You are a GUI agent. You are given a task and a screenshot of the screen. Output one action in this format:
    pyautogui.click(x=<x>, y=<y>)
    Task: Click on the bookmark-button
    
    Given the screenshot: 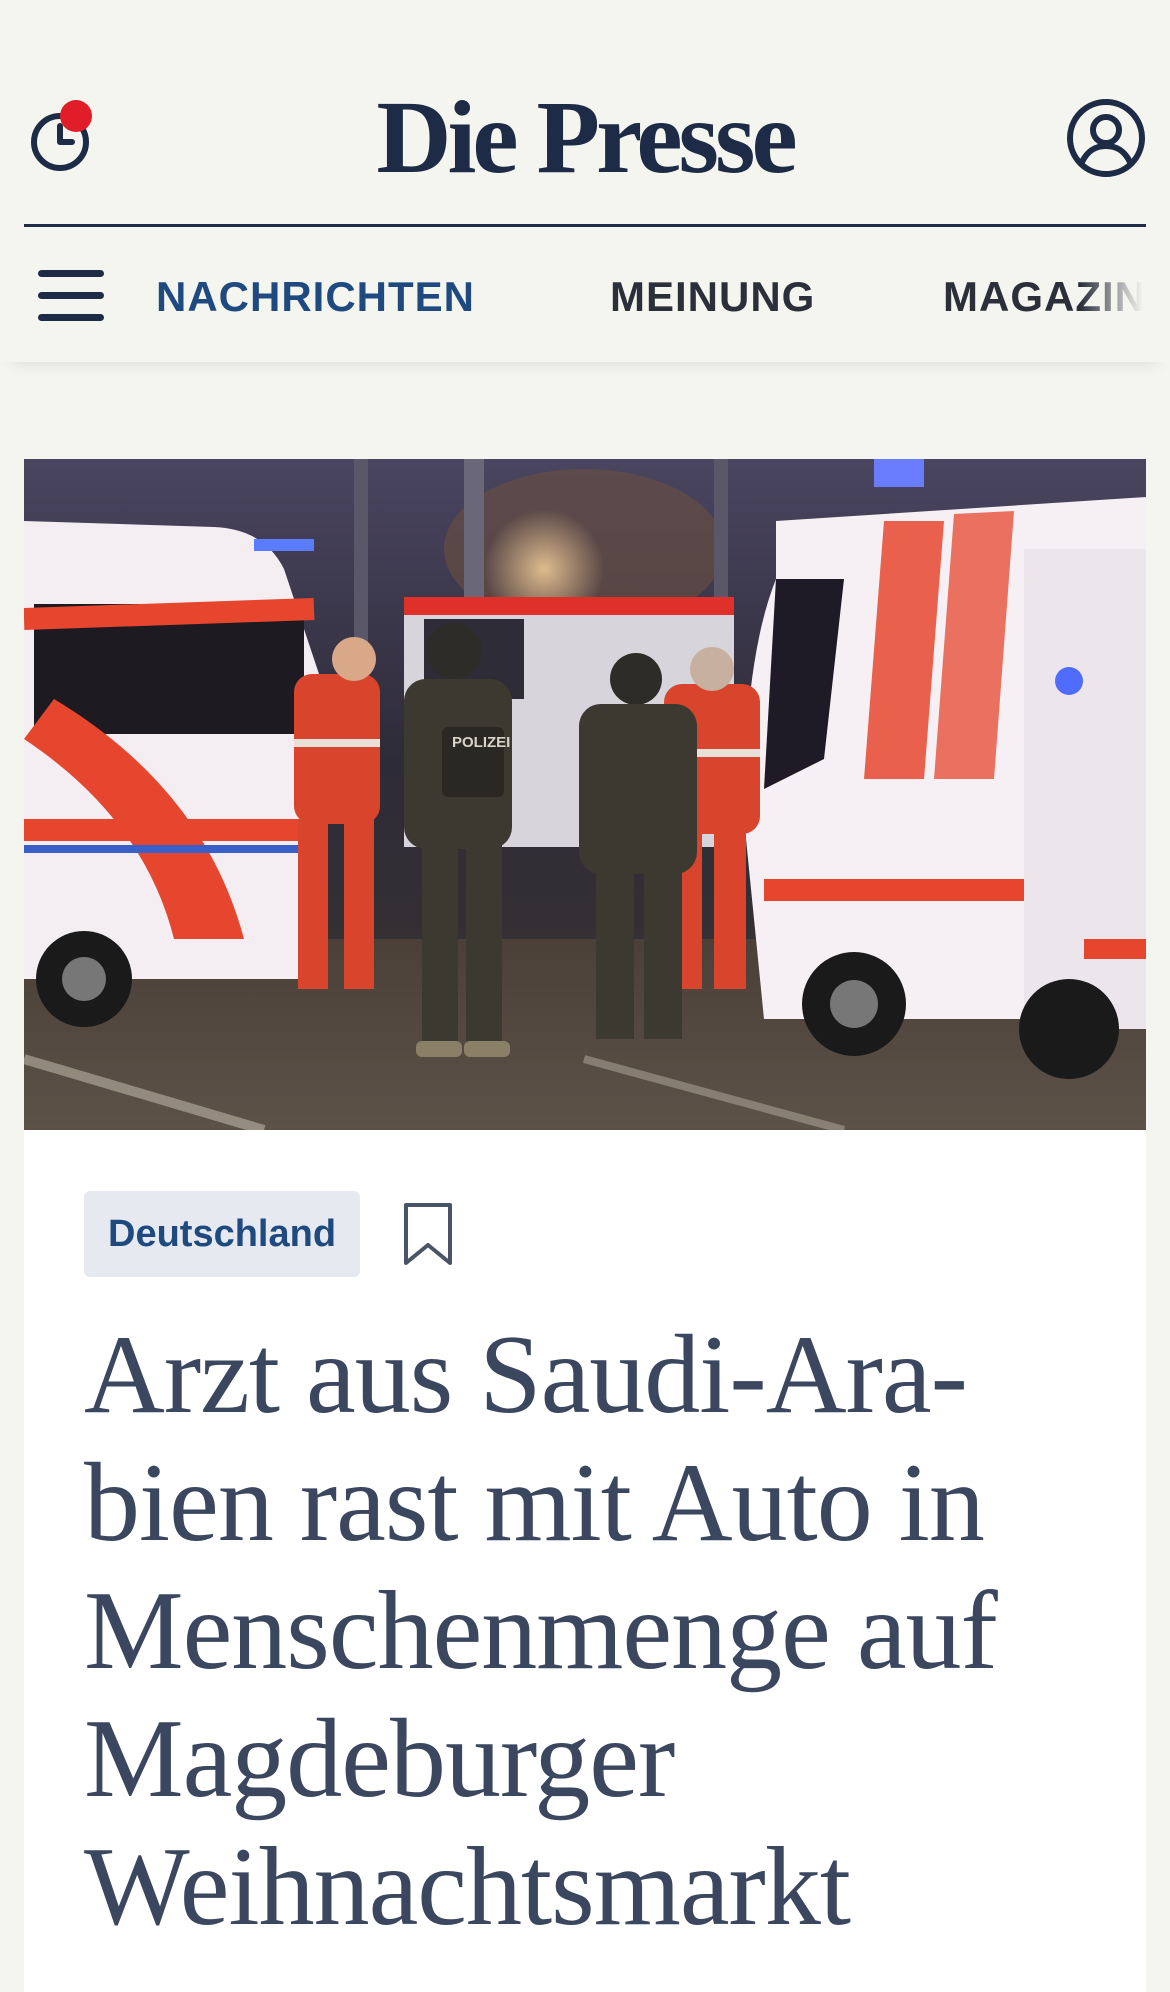 What is the action you would take?
    pyautogui.click(x=428, y=1235)
    